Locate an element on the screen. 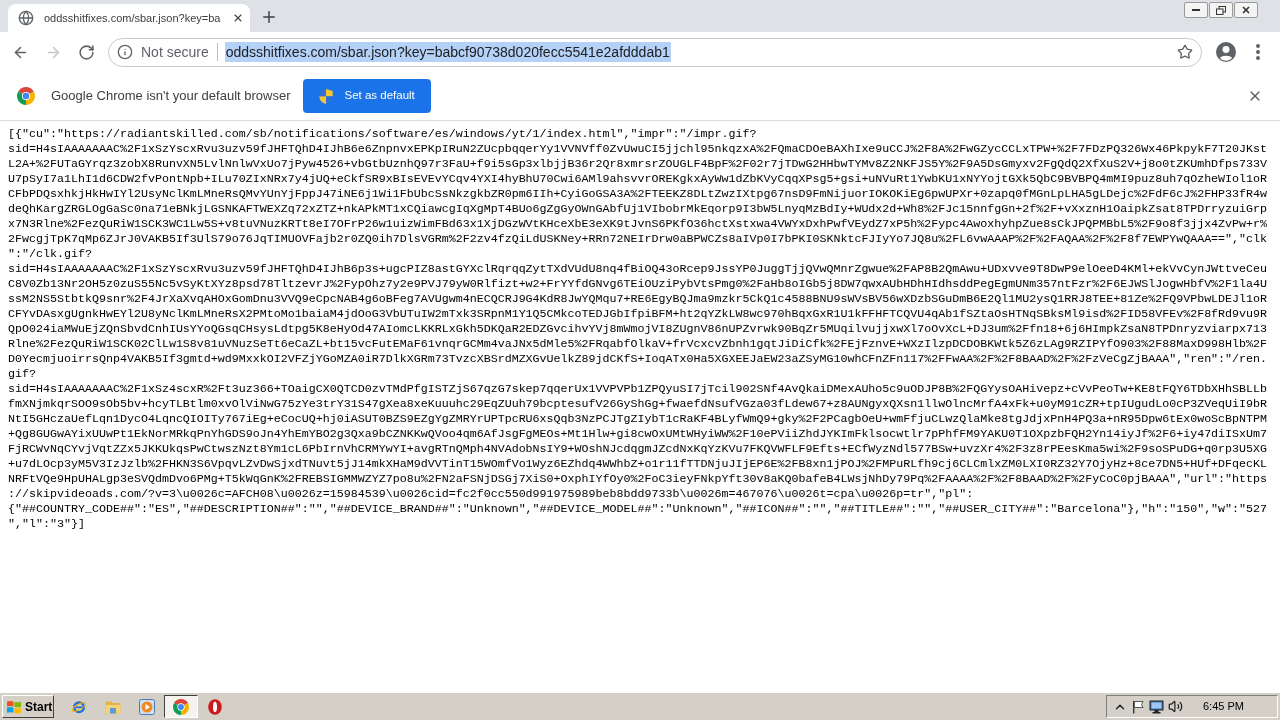  shield-icon is located at coordinates (326, 96).